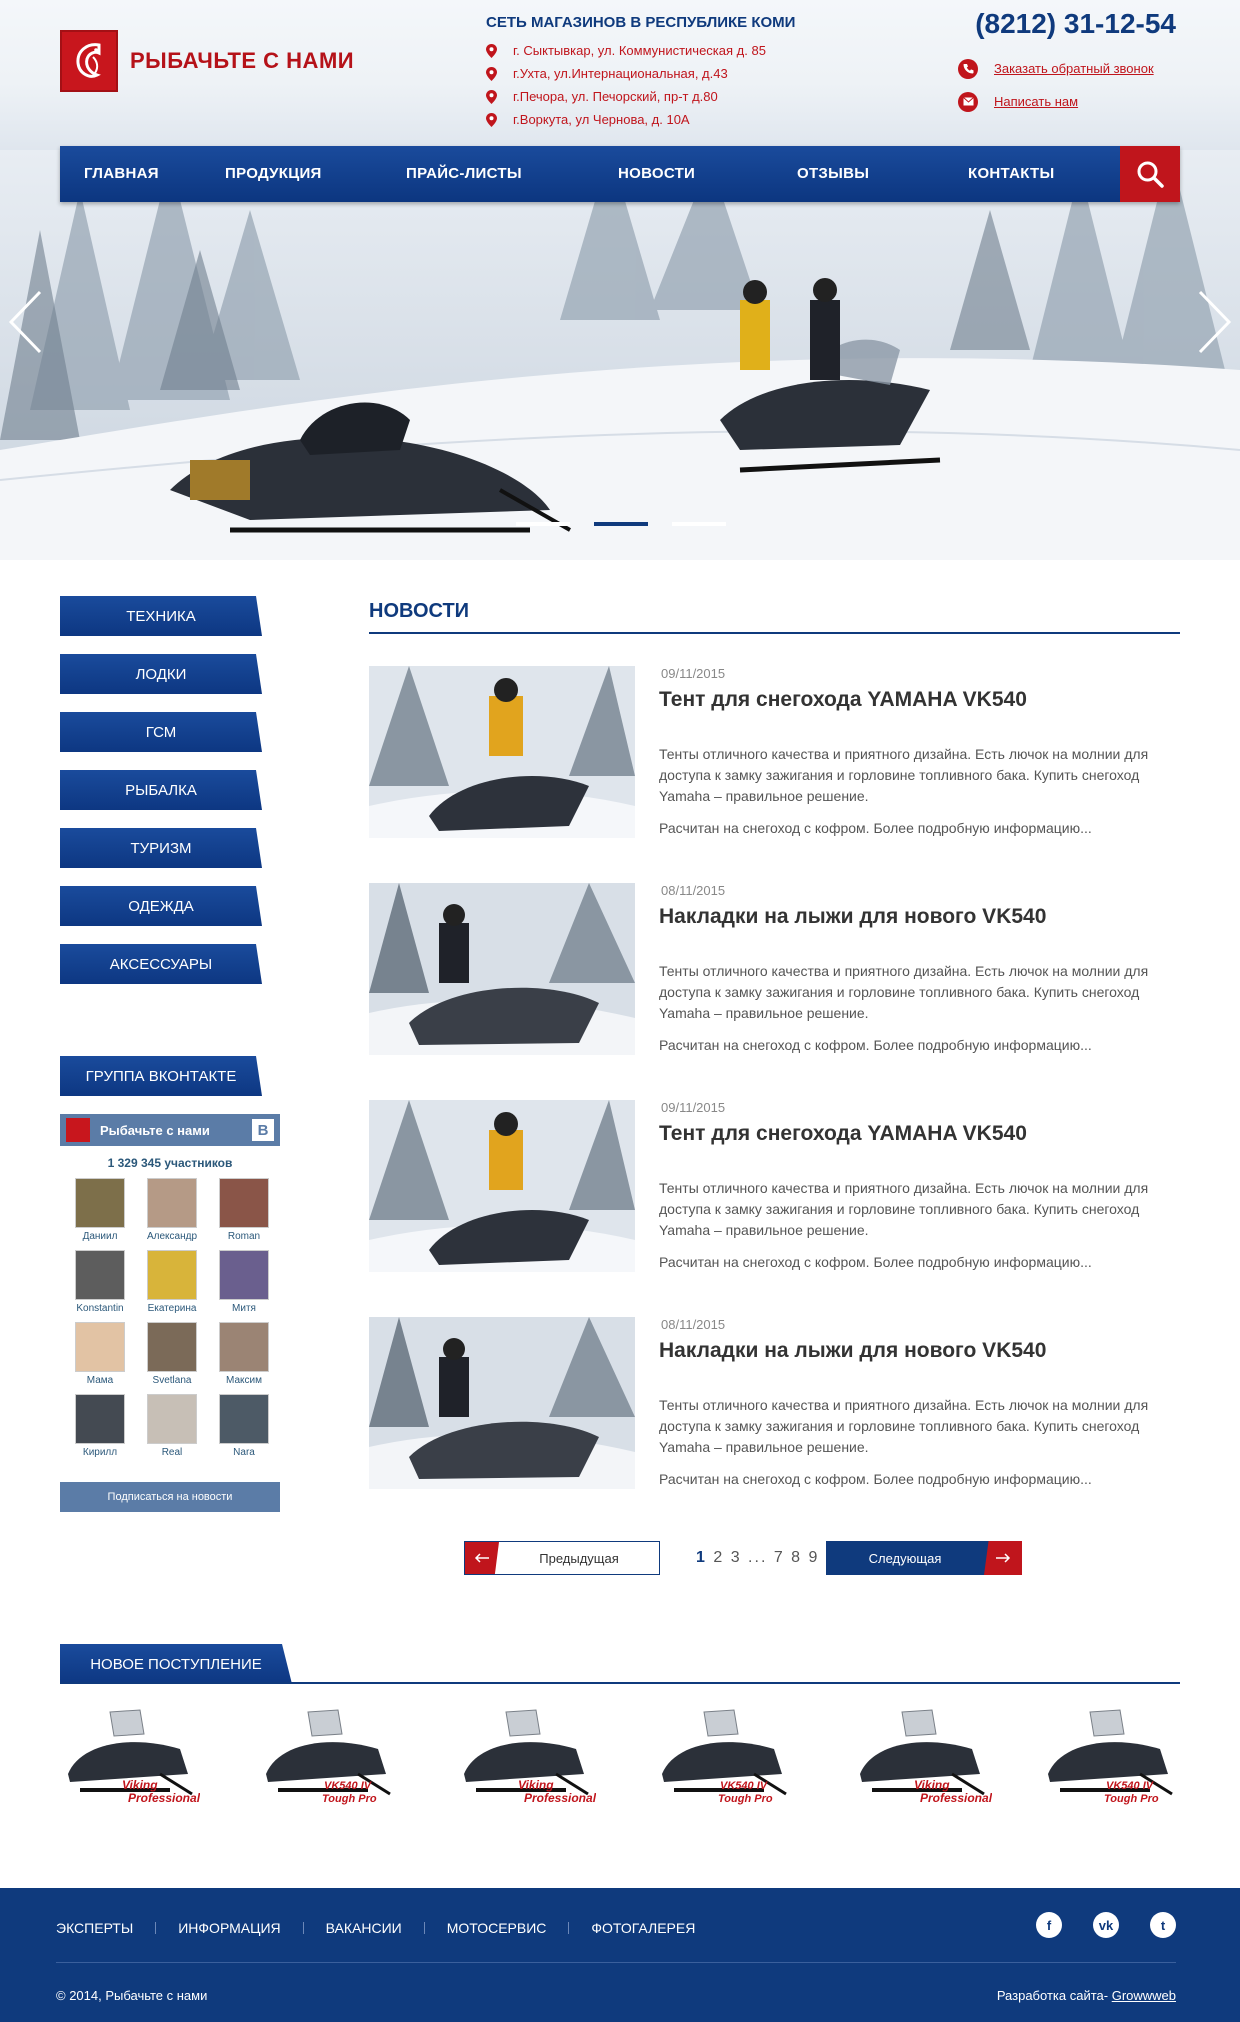 Image resolution: width=1240 pixels, height=2022 pixels. Describe the element at coordinates (1011, 173) in the screenshot. I see `nav-item-contacts: КОНТАКТЫ` at that location.